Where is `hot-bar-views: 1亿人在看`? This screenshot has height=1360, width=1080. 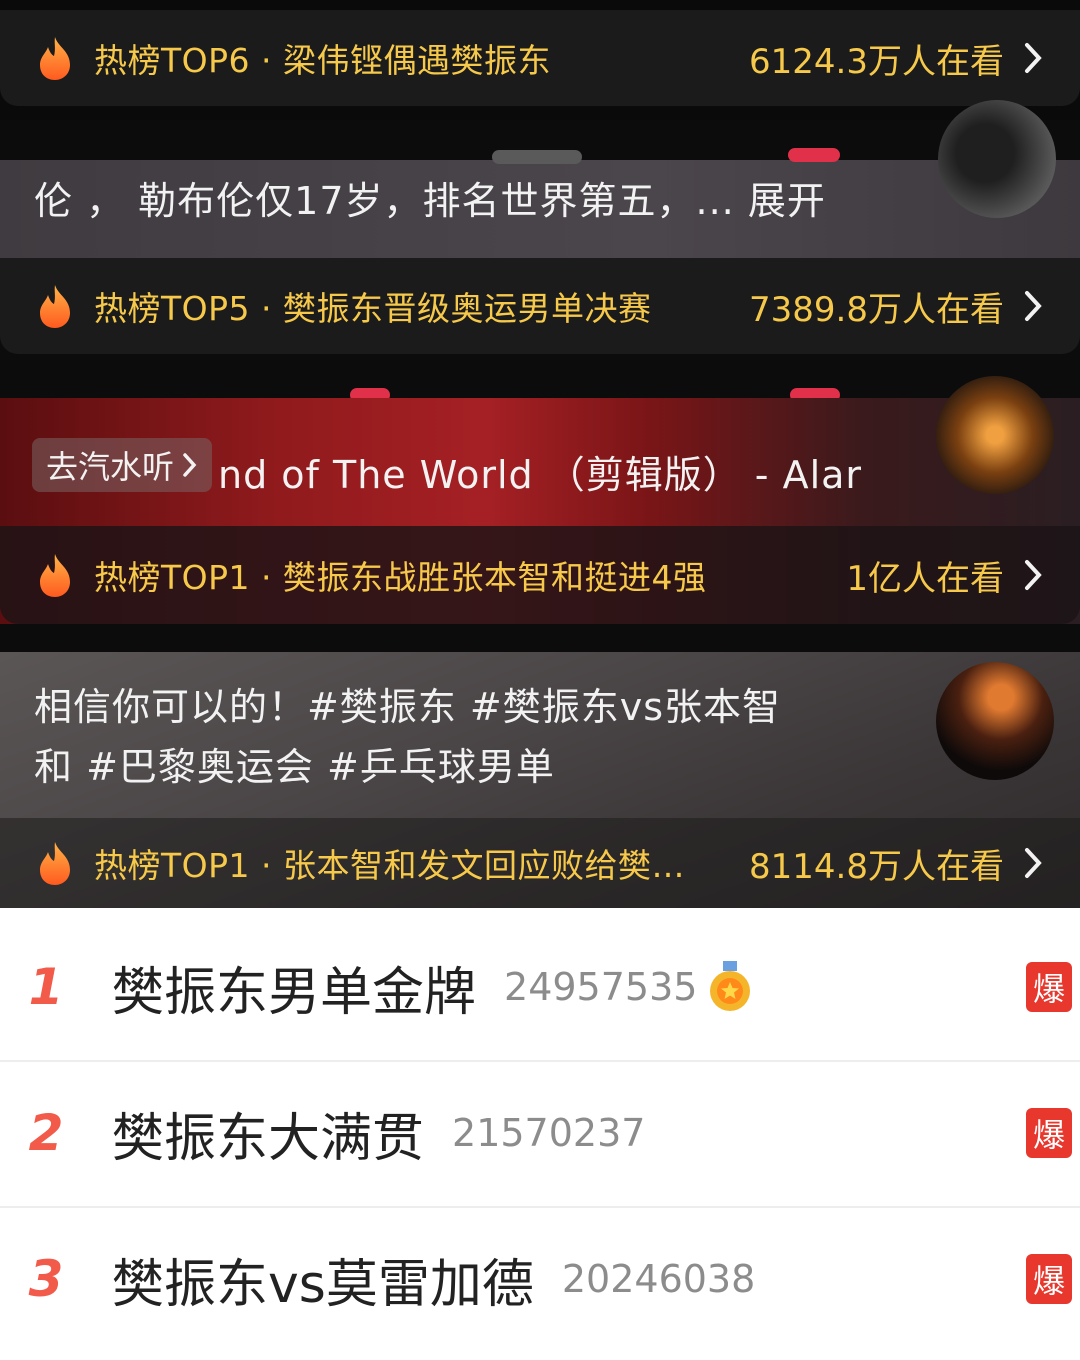
hot-bar-views: 1亿人在看 is located at coordinates (925, 578).